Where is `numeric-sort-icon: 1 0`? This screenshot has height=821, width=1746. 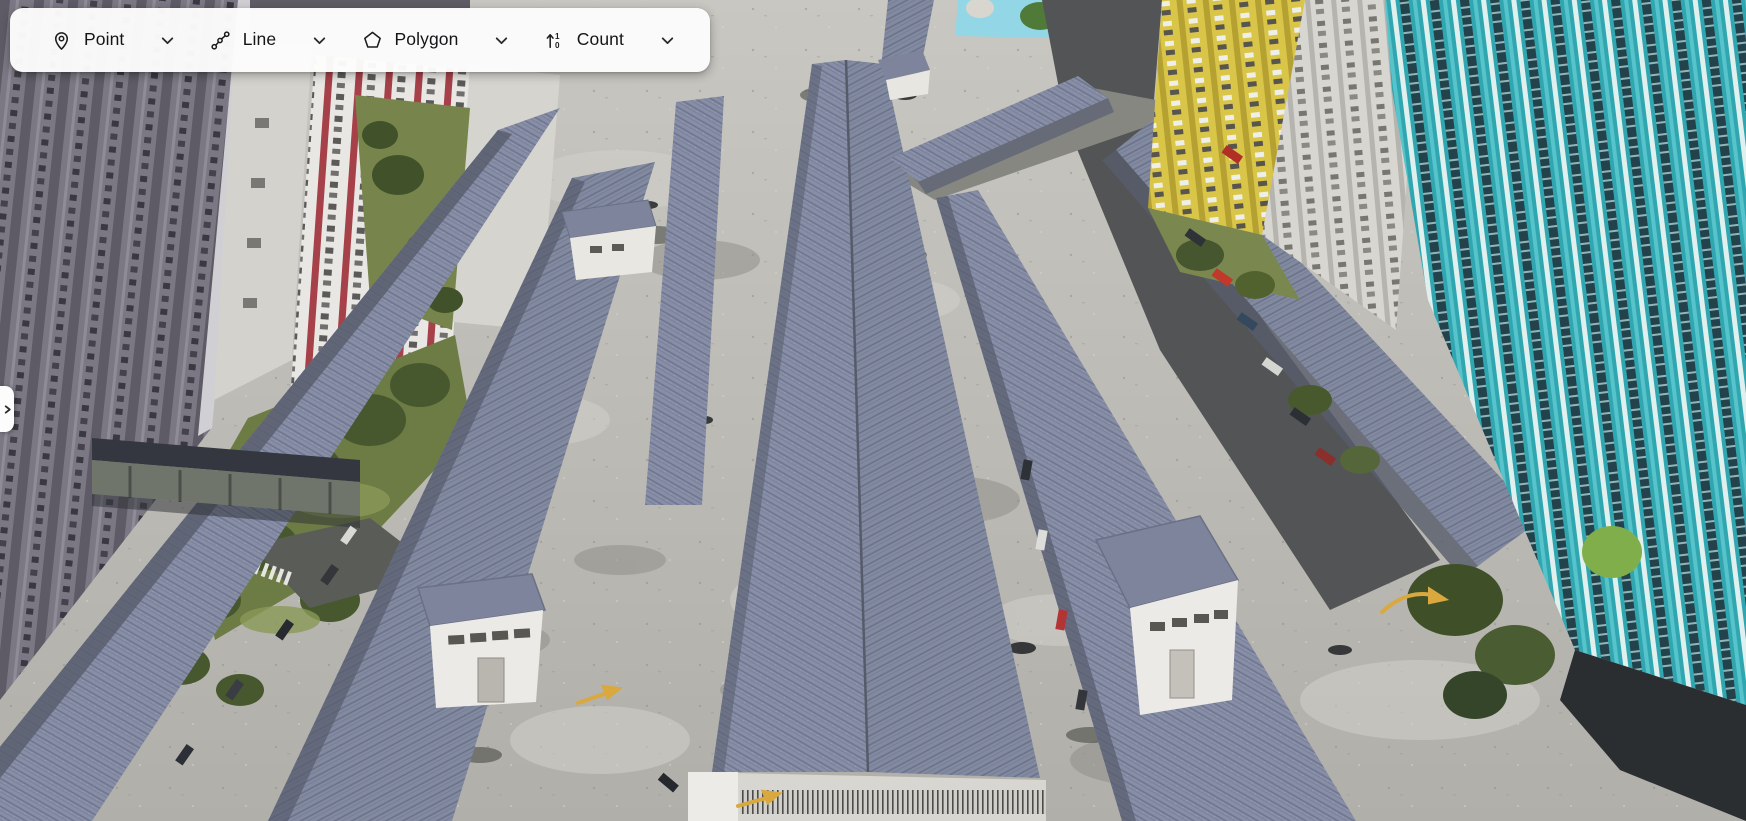 numeric-sort-icon: 1 0 is located at coordinates (553, 41).